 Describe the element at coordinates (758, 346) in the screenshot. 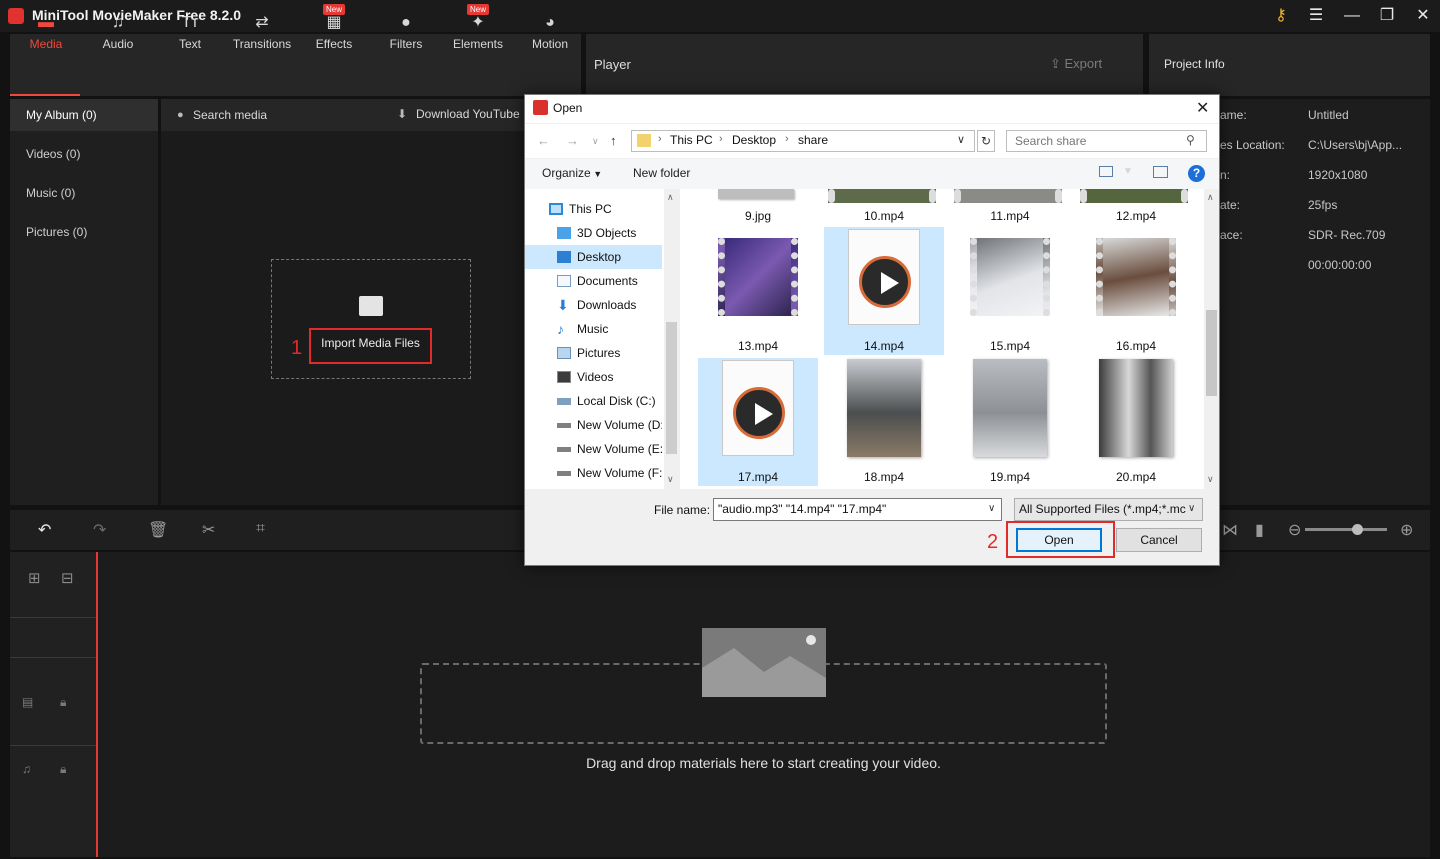

I see `file-label: 13.mp4` at that location.